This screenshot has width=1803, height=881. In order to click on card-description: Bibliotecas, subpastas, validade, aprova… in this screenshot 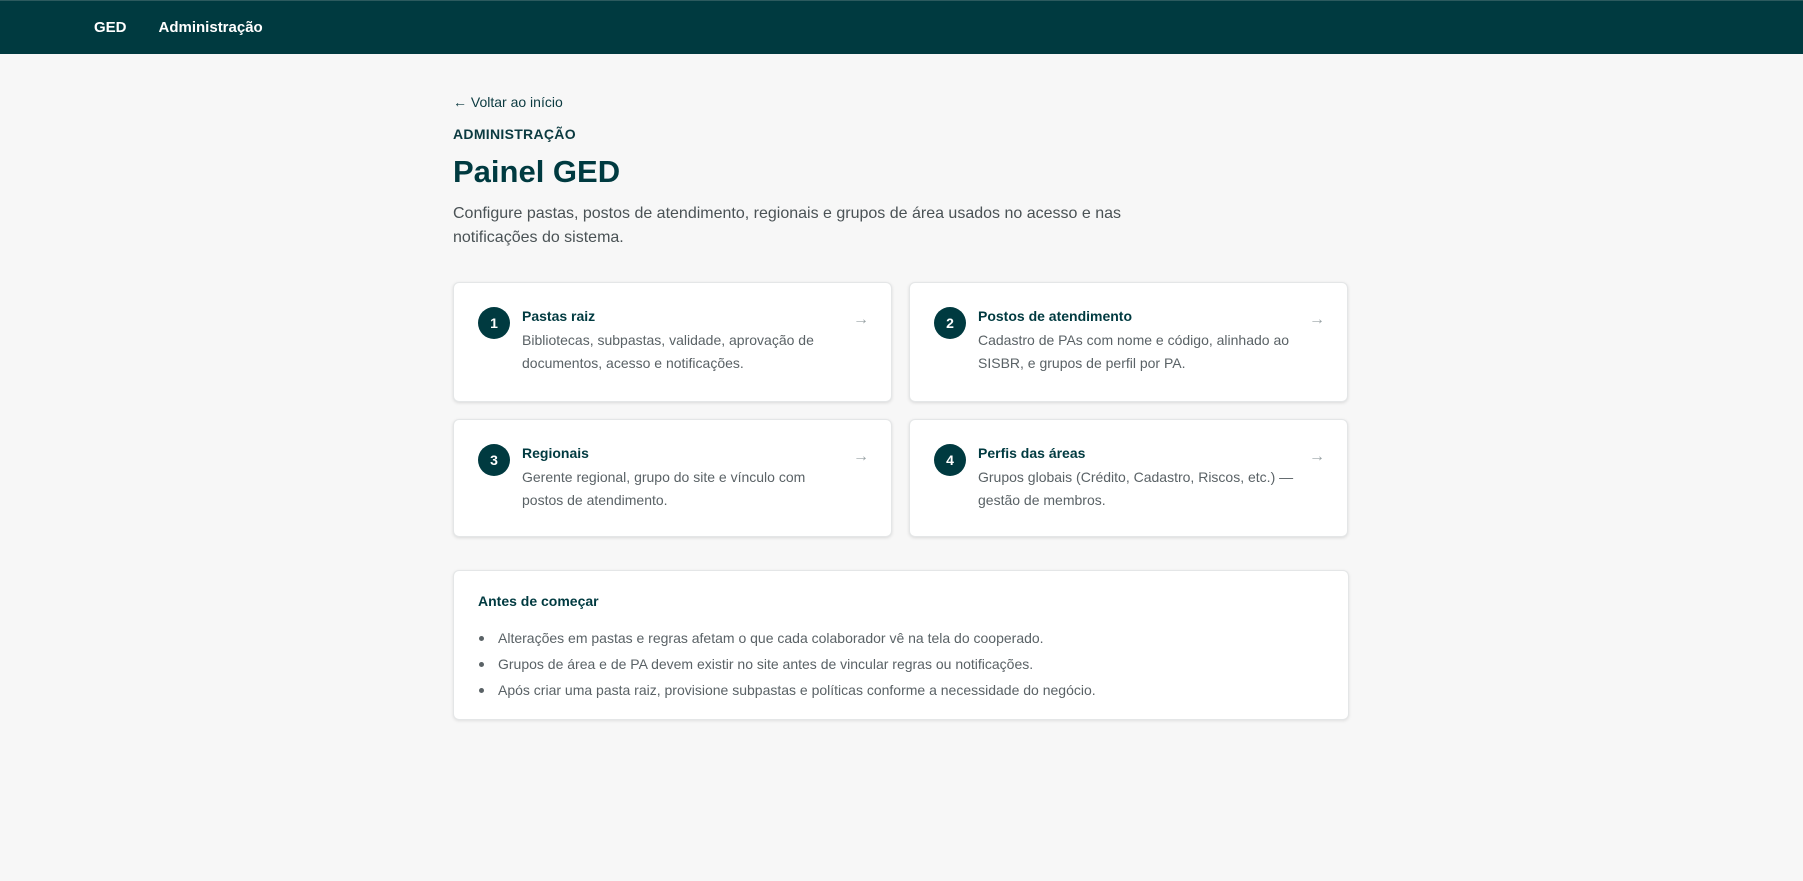, I will do `click(668, 351)`.